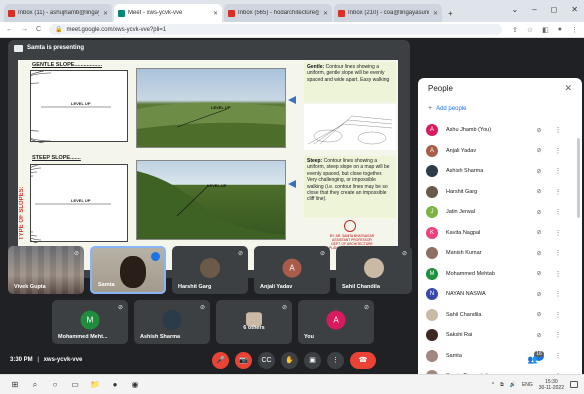  What do you see at coordinates (536, 358) in the screenshot?
I see `people-icon: 👥 16` at bounding box center [536, 358].